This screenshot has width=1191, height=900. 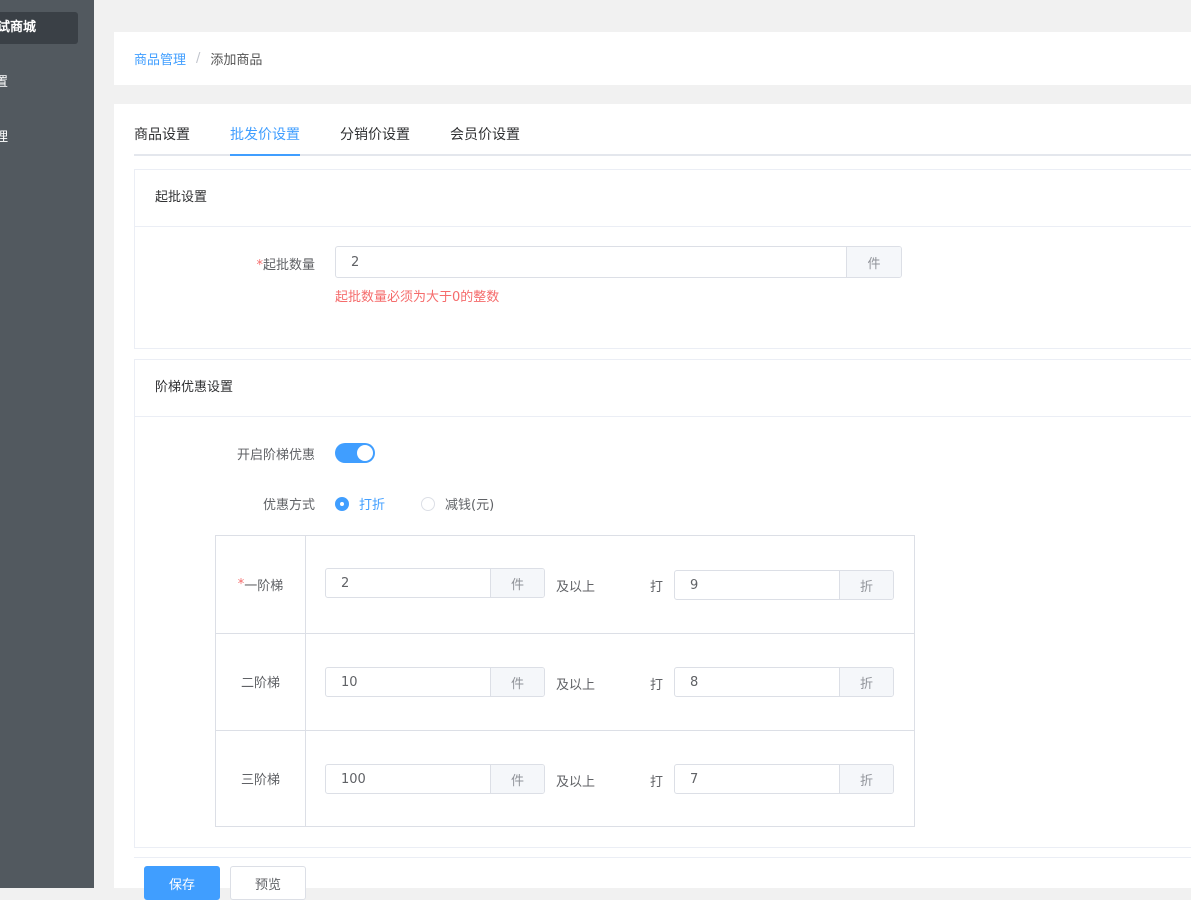 I want to click on tab-member-price: 会员价设置, so click(x=485, y=136).